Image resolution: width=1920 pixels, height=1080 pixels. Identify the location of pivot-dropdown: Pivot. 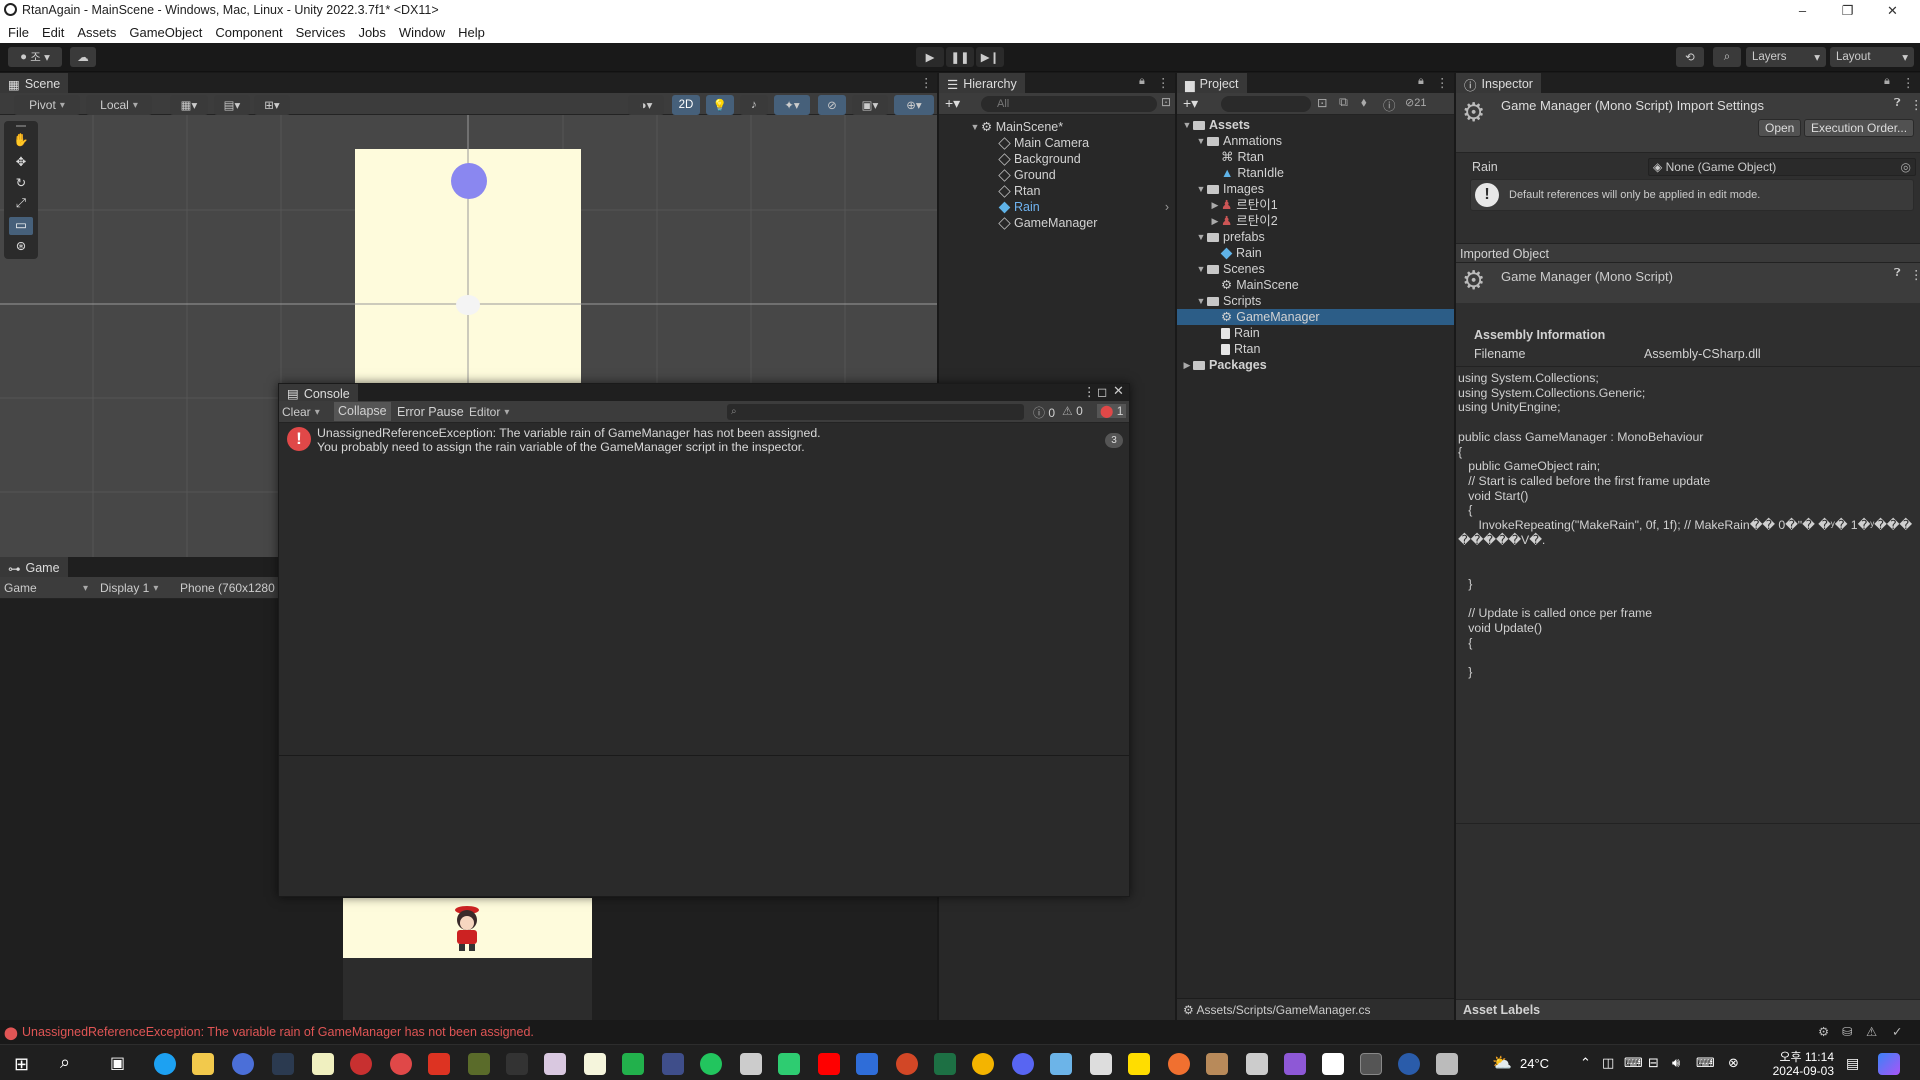
(47, 105).